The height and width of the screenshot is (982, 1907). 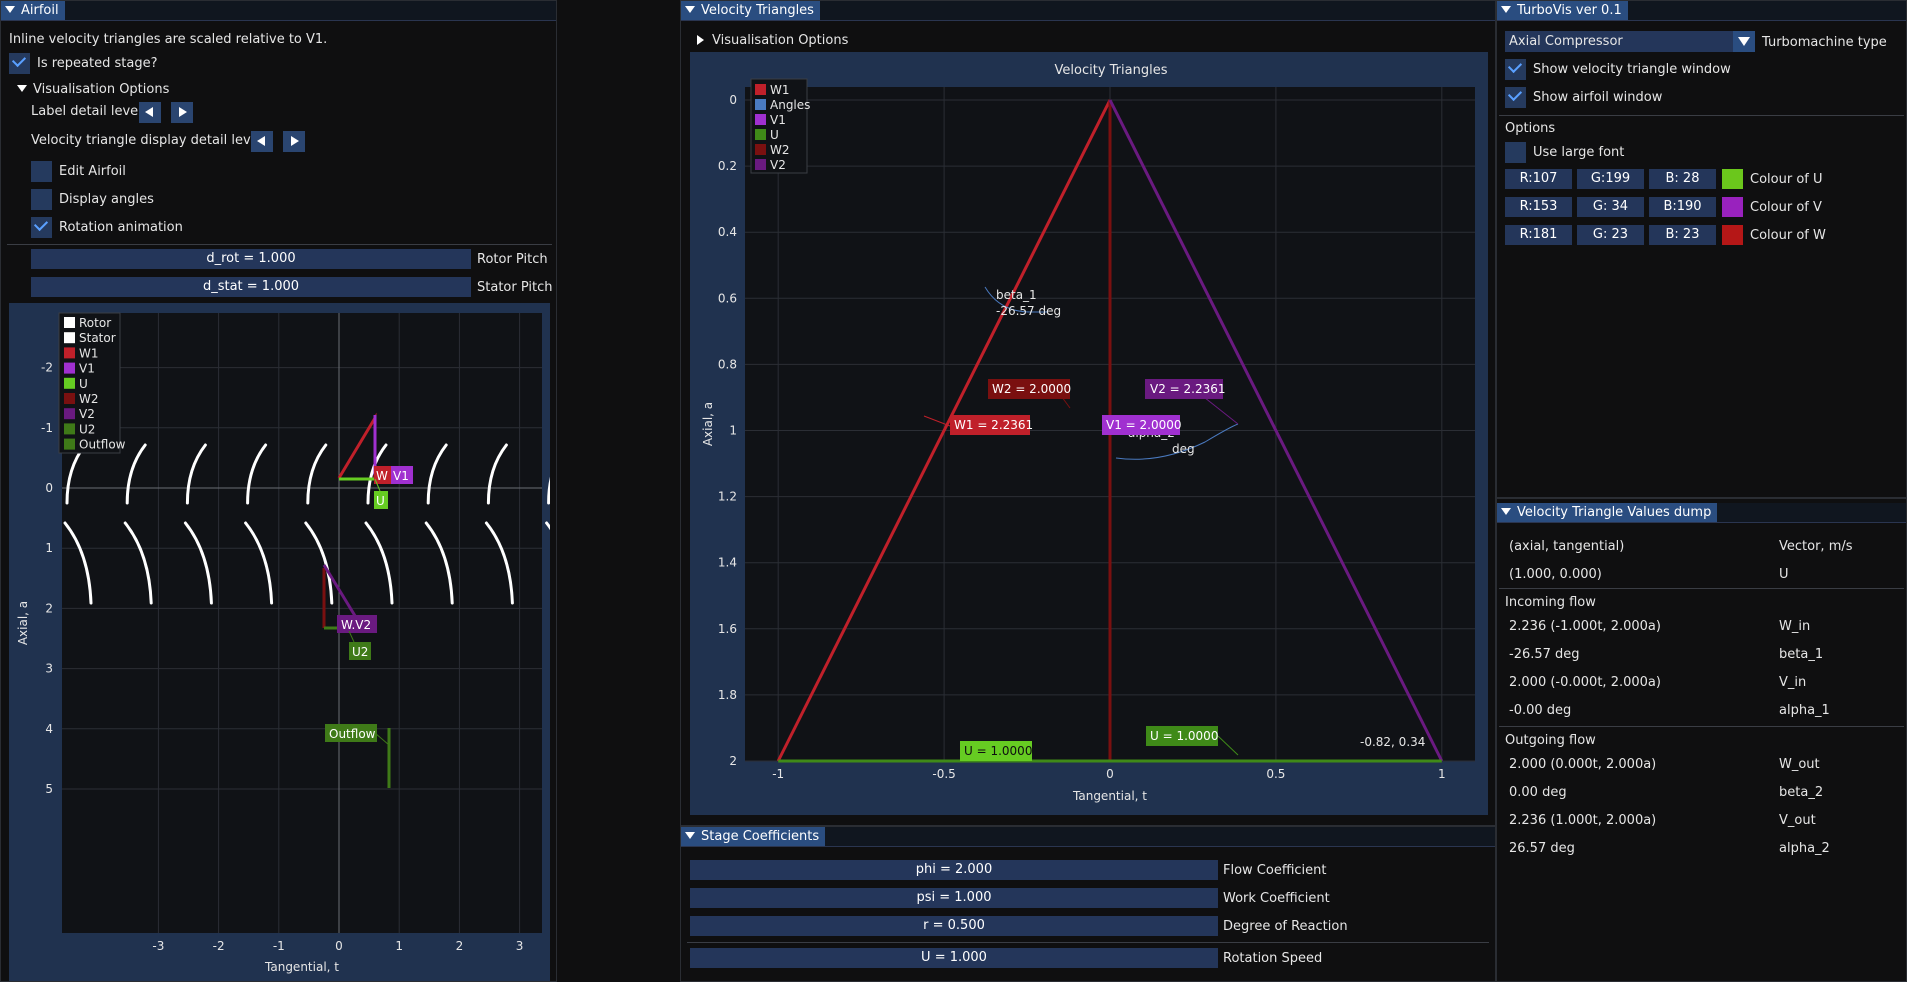 What do you see at coordinates (1816, 546) in the screenshot?
I see `dump-header-right: Vector, m/s` at bounding box center [1816, 546].